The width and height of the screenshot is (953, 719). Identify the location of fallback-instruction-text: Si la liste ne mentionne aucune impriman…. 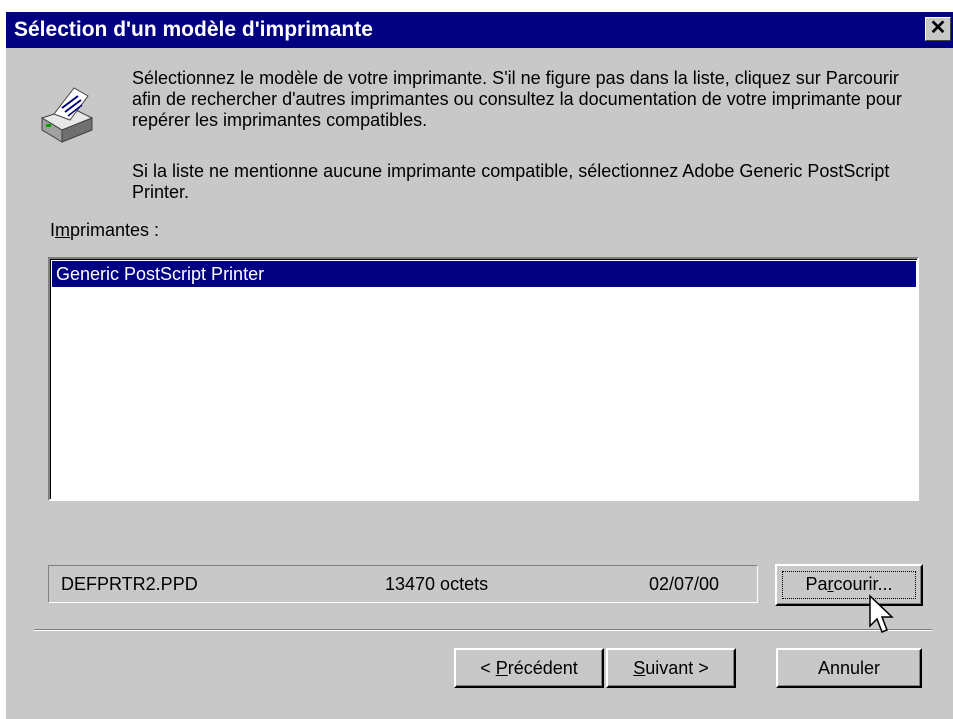
(511, 181).